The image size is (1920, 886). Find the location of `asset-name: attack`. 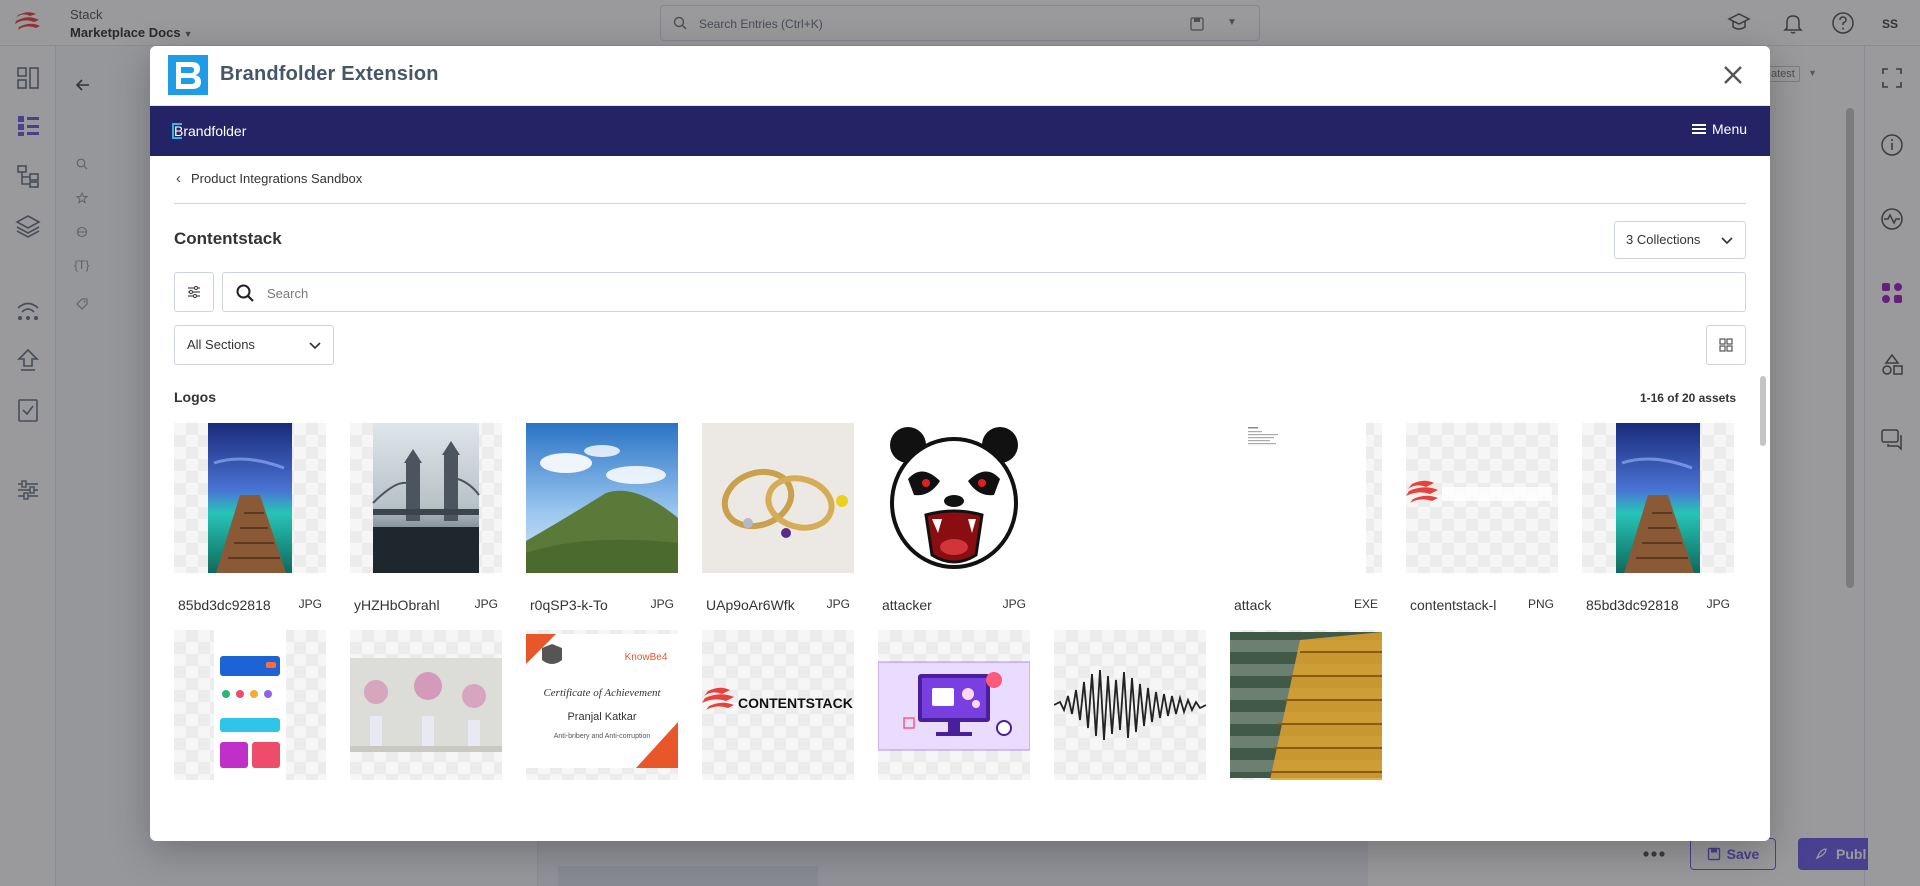

asset-name: attack is located at coordinates (1253, 605).